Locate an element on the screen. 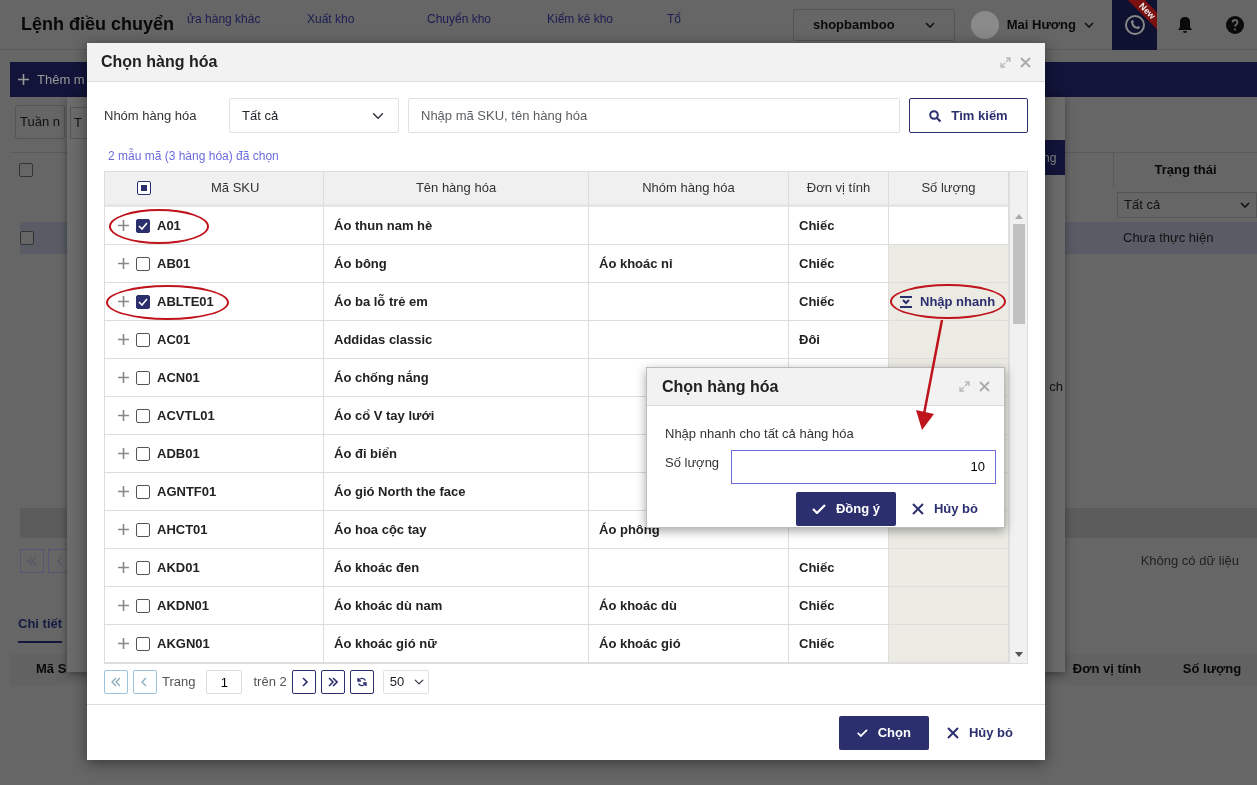 This screenshot has width=1257, height=785. page-count: trên 2 is located at coordinates (270, 682).